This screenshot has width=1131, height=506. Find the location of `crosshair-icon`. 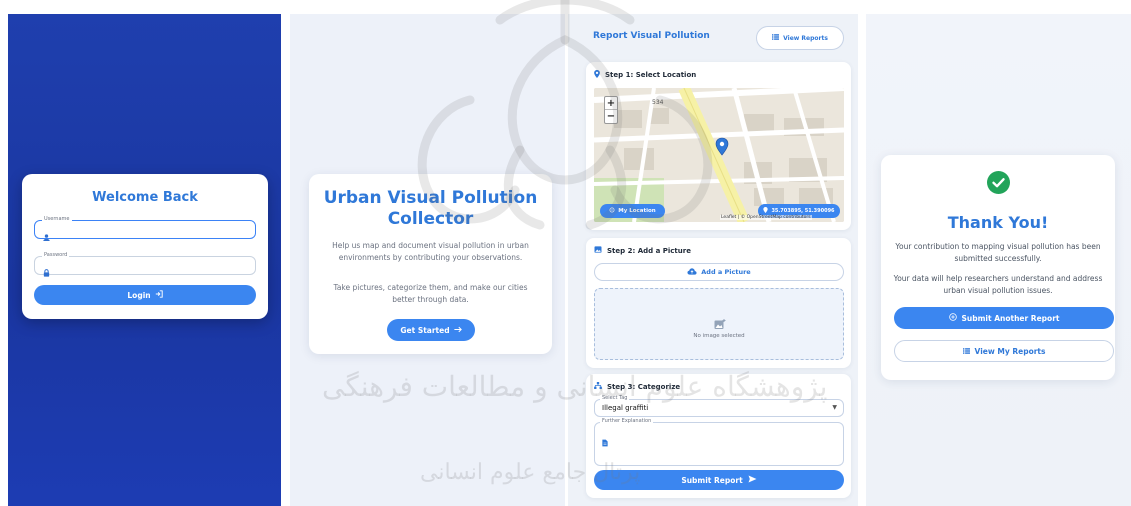

crosshair-icon is located at coordinates (612, 211).